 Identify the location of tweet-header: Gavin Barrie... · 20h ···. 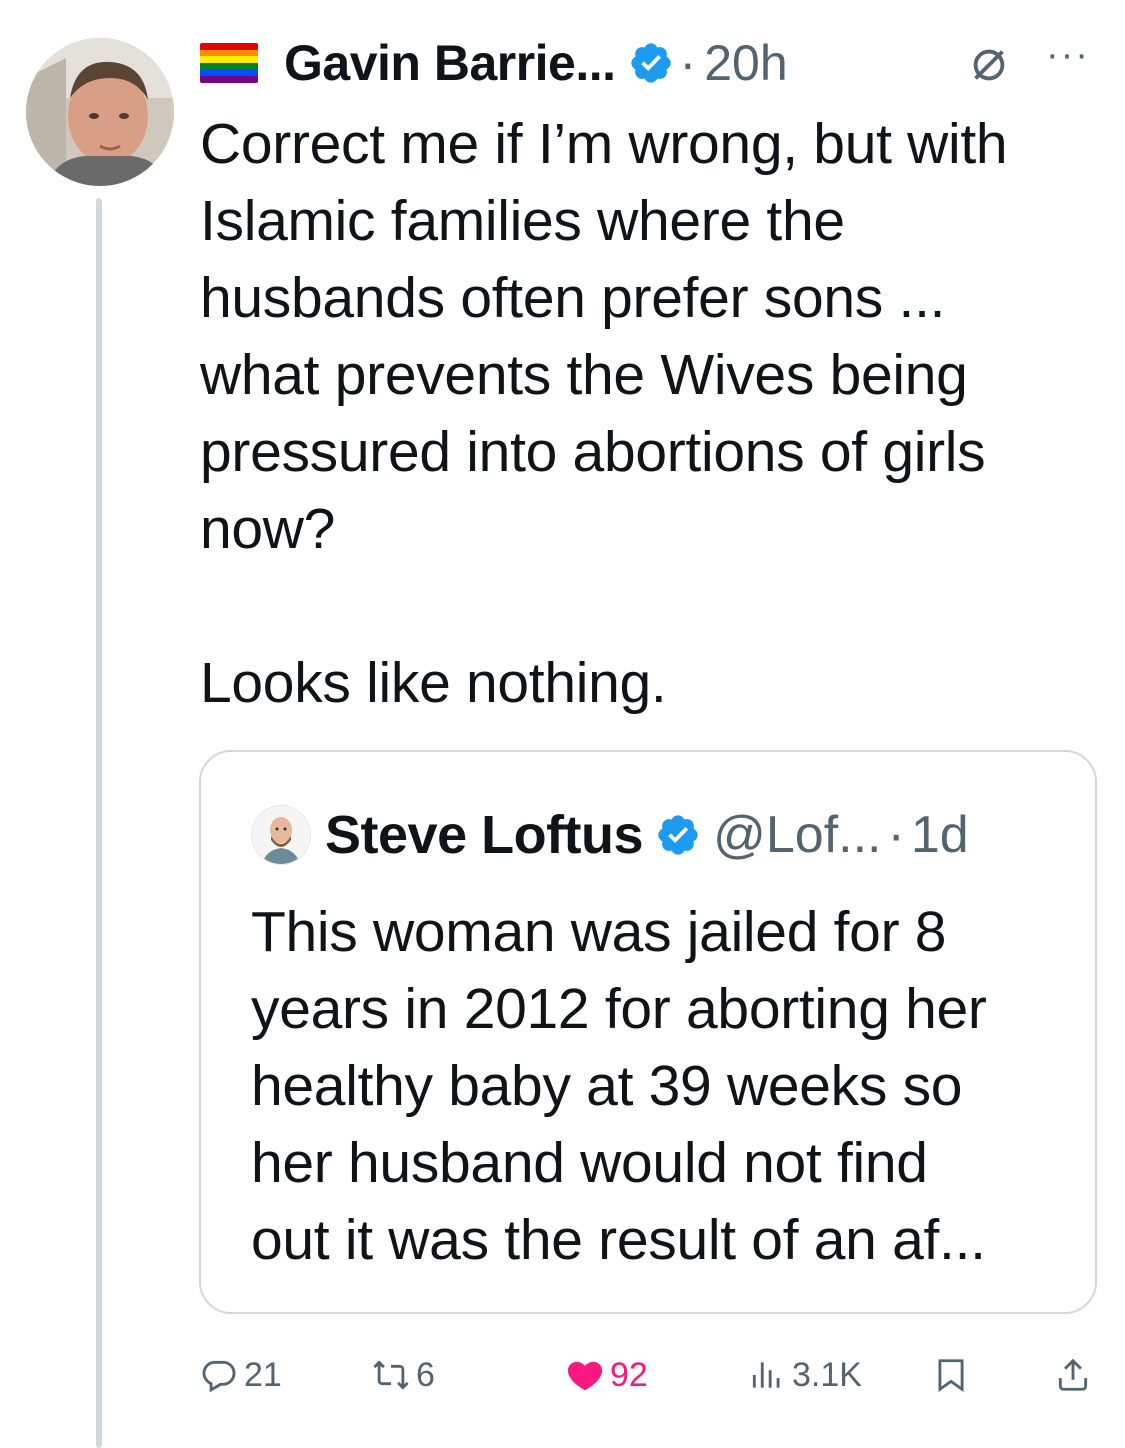
(652, 63).